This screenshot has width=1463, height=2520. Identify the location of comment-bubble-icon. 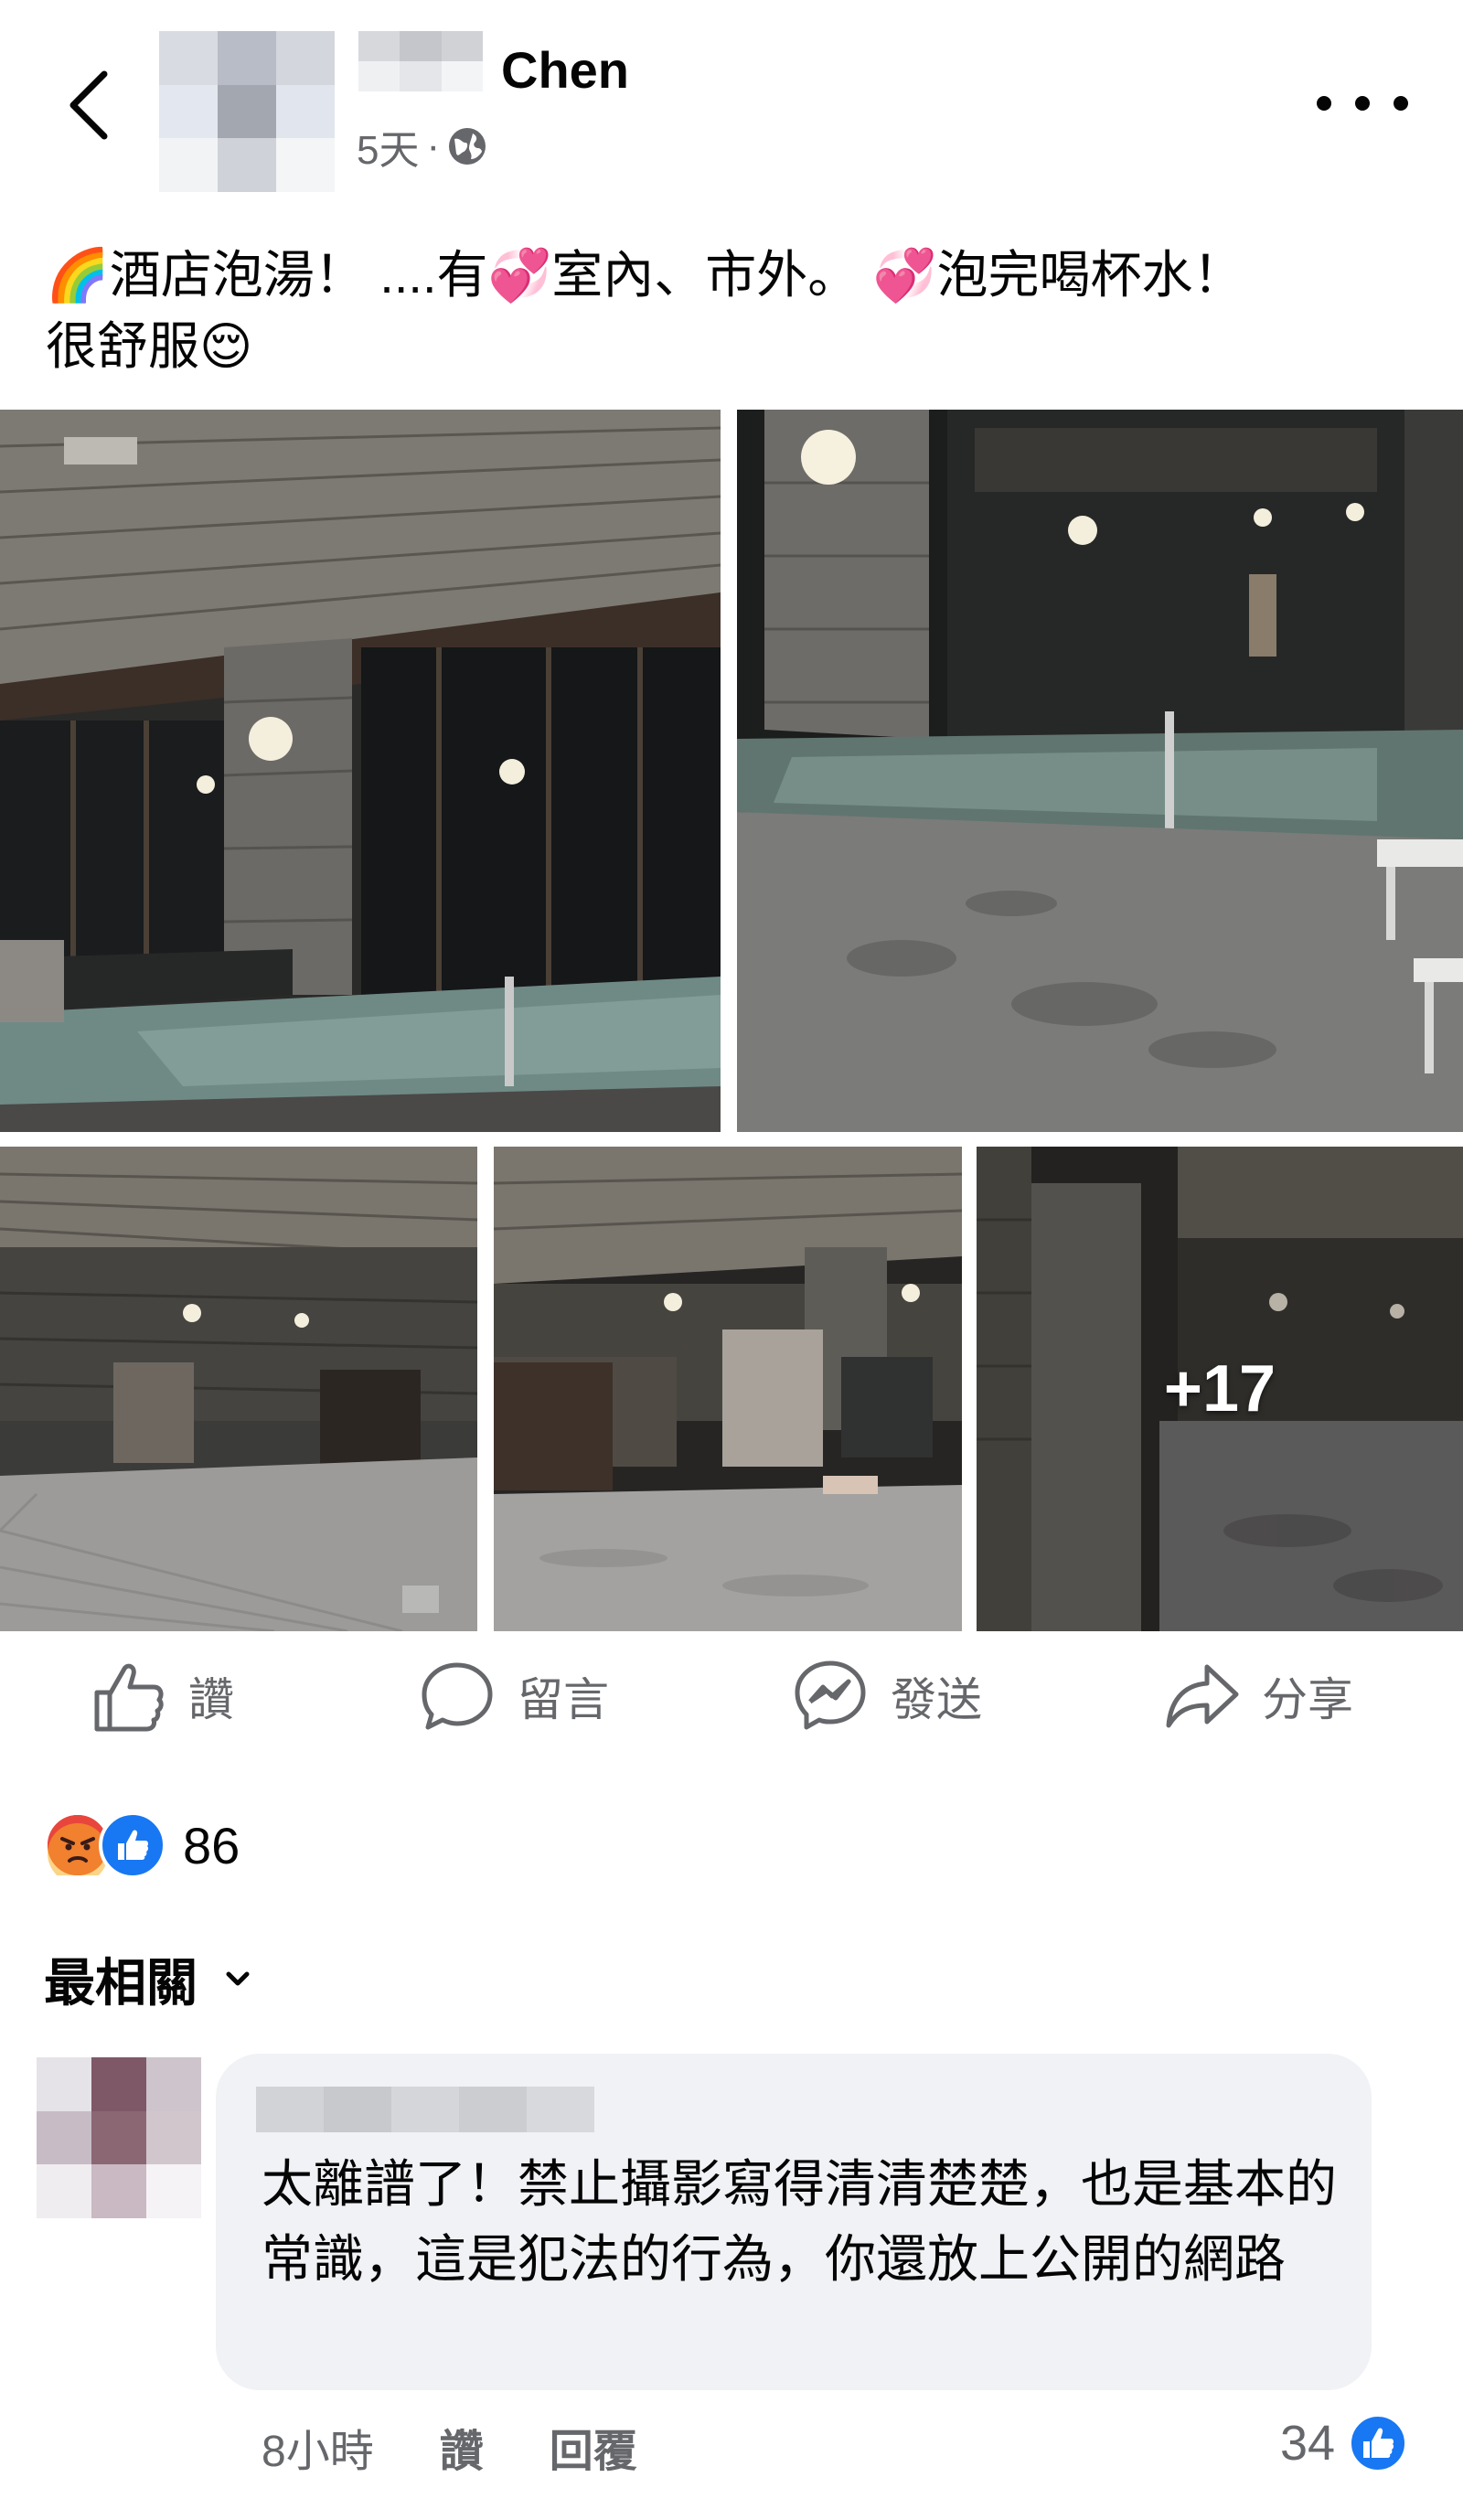
(458, 1696).